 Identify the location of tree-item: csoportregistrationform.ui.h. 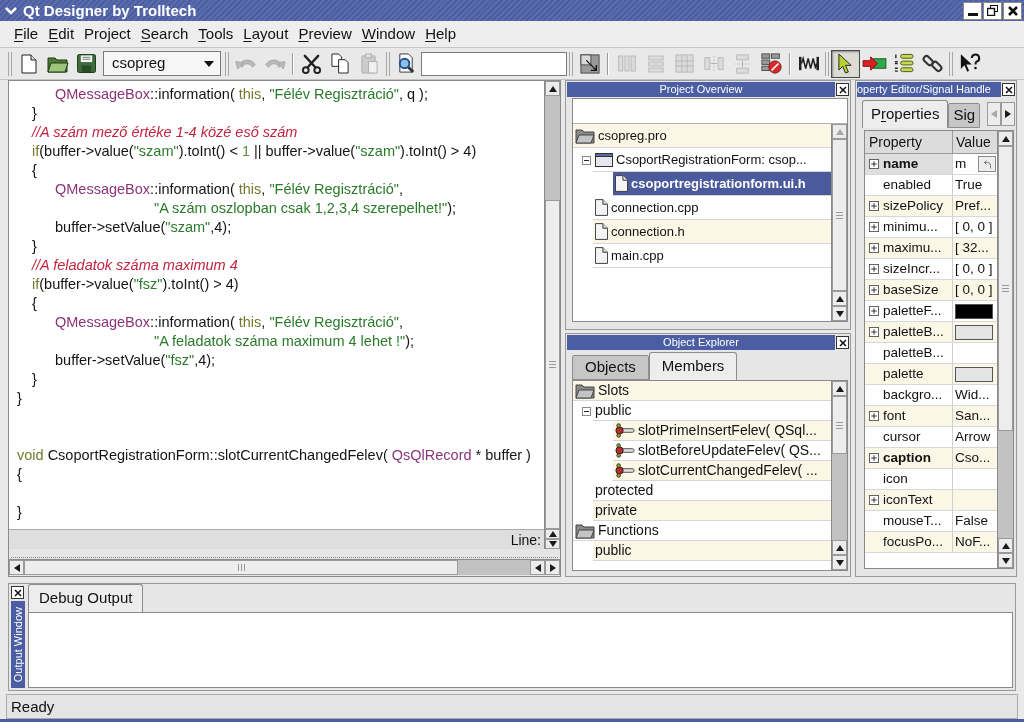
(722, 184).